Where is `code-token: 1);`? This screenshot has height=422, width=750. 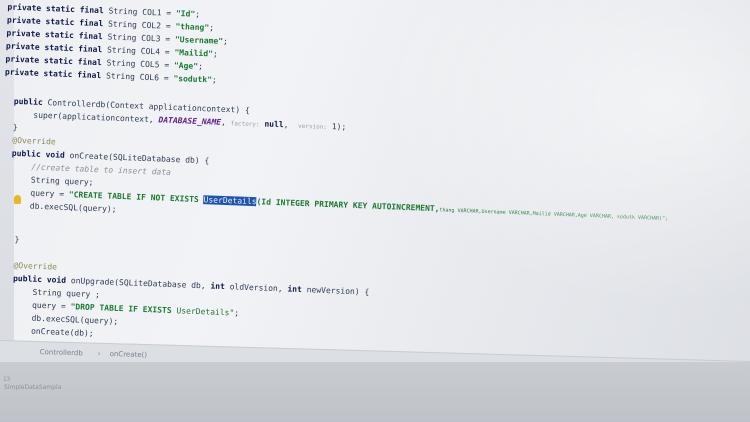 code-token: 1); is located at coordinates (336, 126).